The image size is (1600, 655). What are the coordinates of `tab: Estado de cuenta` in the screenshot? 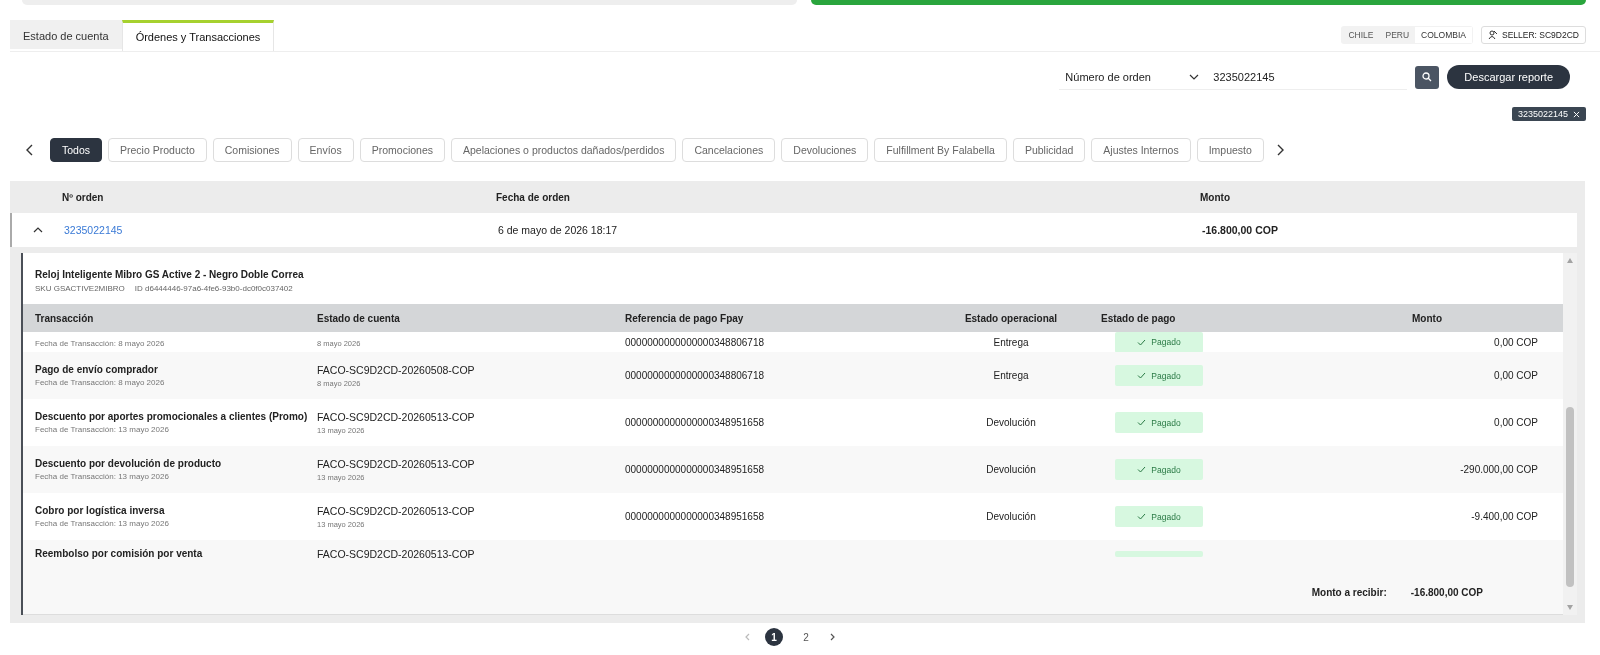 It's located at (66, 34).